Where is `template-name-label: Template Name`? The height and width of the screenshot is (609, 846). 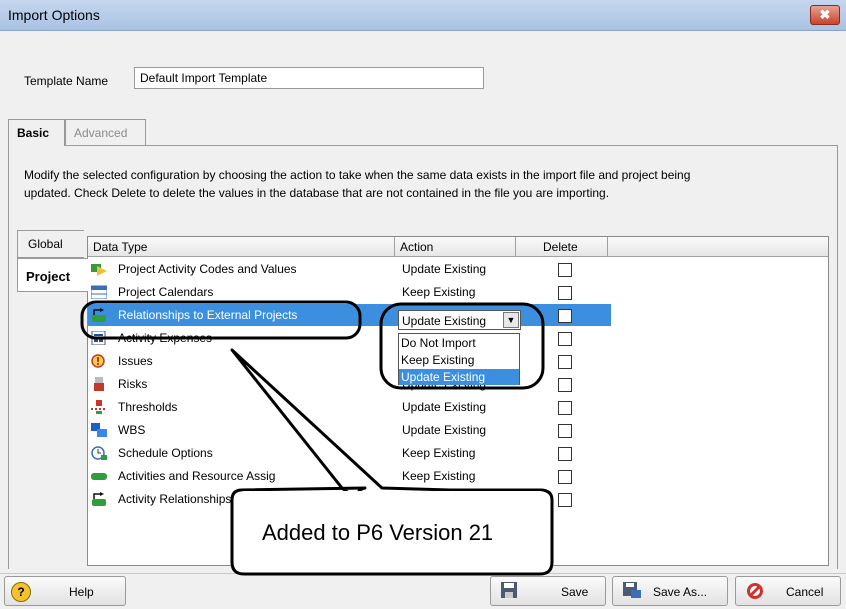
template-name-label: Template Name is located at coordinates (66, 81).